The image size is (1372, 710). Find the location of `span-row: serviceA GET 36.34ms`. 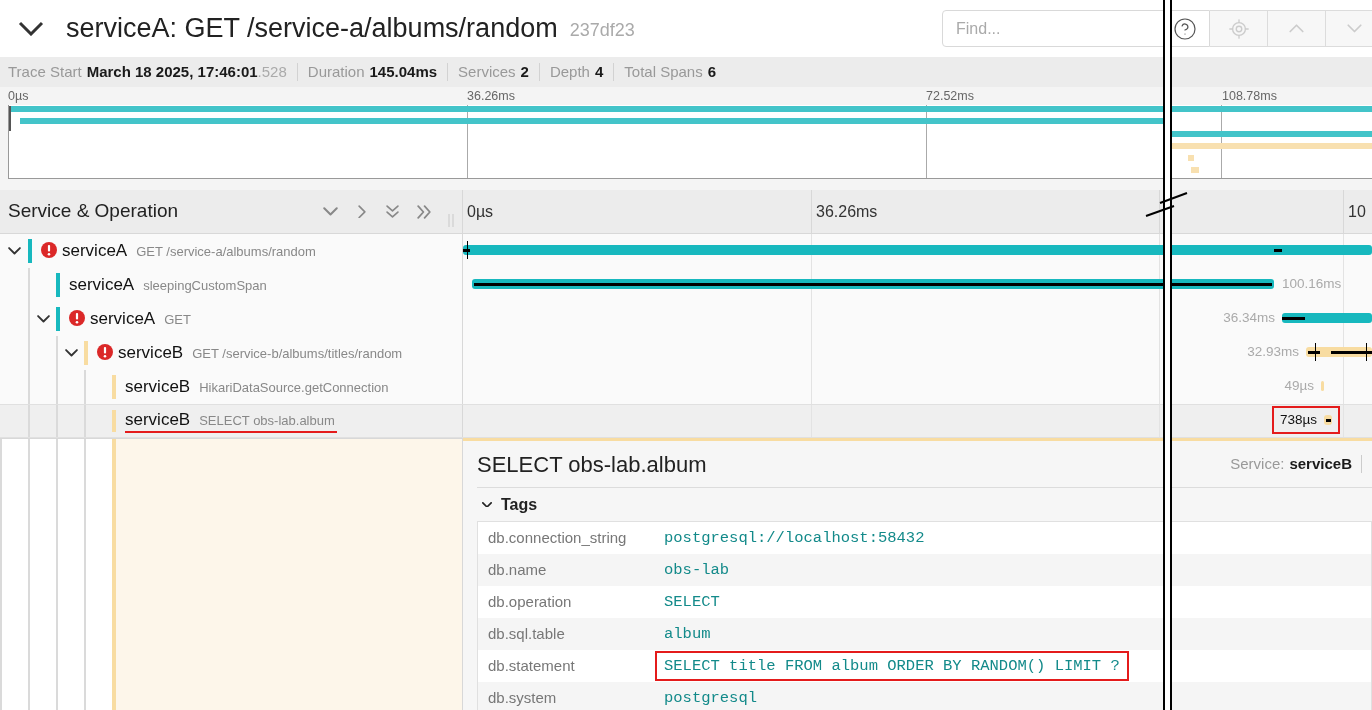

span-row: serviceA GET 36.34ms is located at coordinates (686, 319).